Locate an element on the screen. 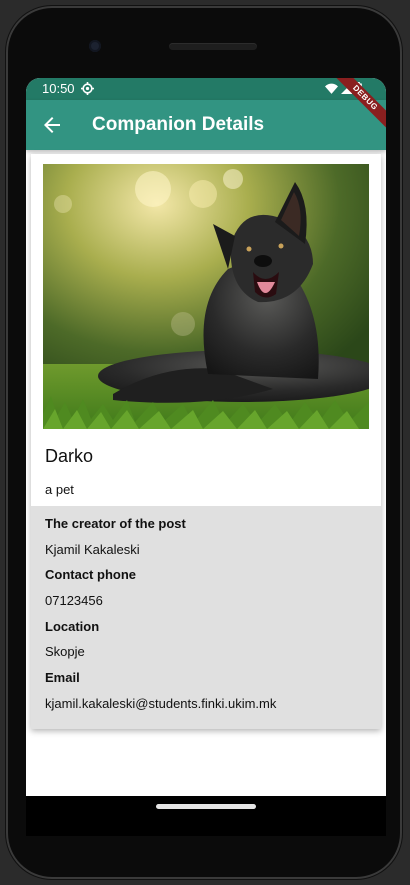 This screenshot has width=410, height=885. arrow-left-icon is located at coordinates (52, 125).